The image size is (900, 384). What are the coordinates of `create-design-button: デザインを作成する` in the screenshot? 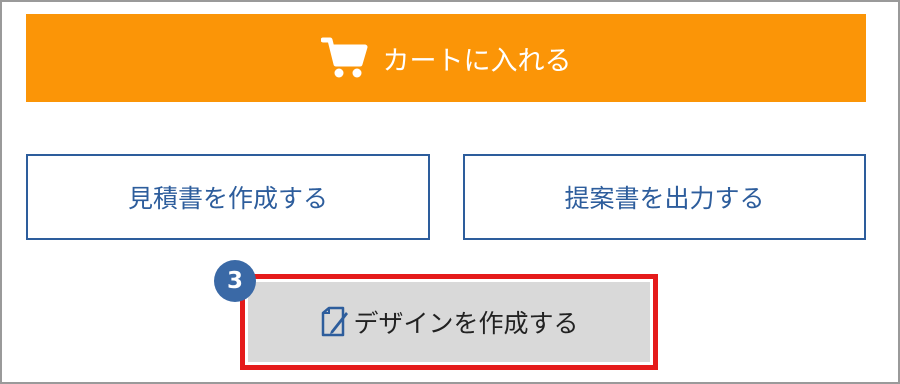 It's located at (449, 322).